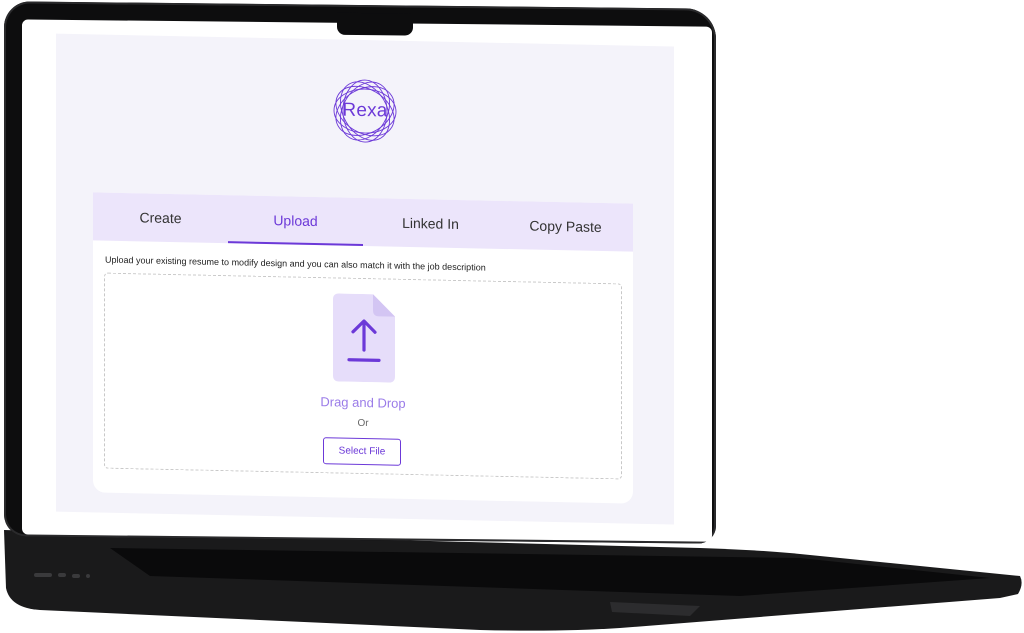 Image resolution: width=1024 pixels, height=633 pixels. I want to click on tab-create: Create, so click(160, 217).